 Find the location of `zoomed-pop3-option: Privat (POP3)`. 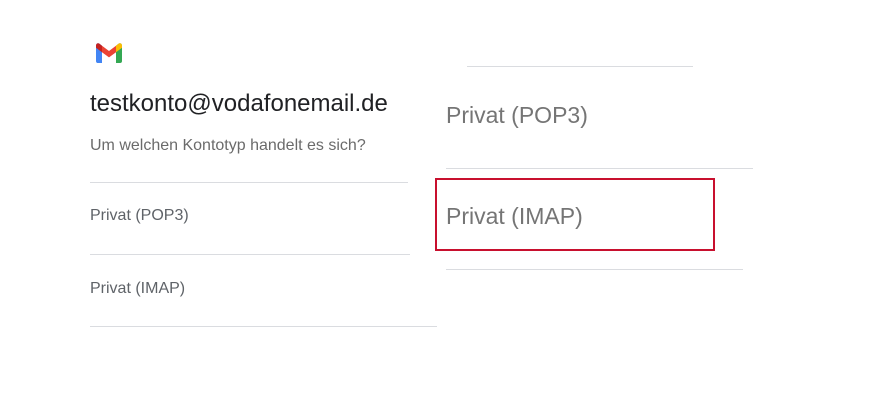

zoomed-pop3-option: Privat (POP3) is located at coordinates (517, 115).